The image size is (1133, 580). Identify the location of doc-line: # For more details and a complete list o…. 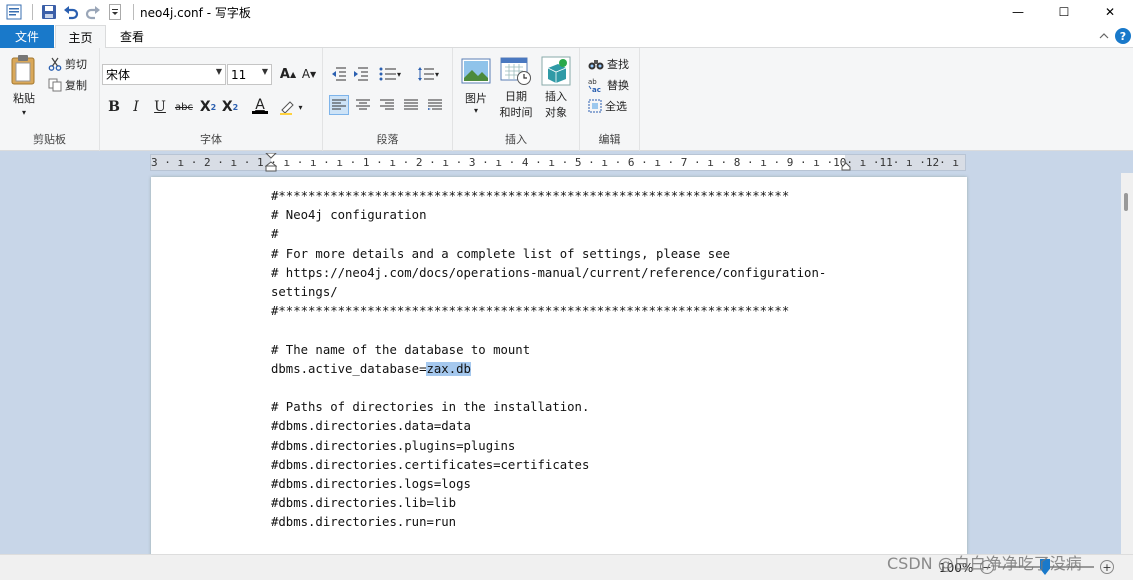
(501, 253).